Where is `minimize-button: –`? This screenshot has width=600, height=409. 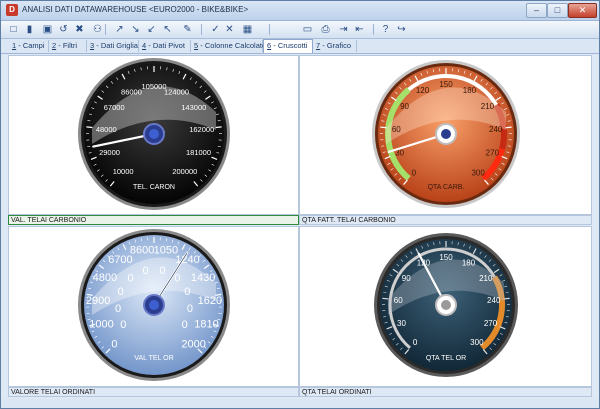
minimize-button: – is located at coordinates (536, 10).